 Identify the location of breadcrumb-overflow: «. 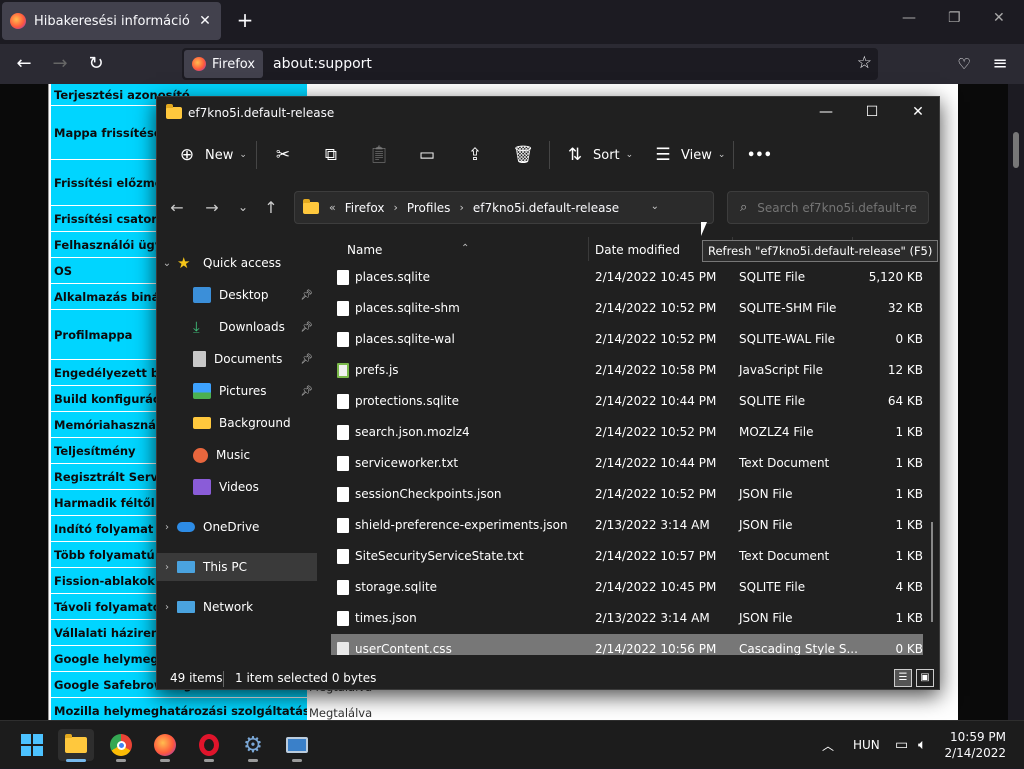
(332, 207).